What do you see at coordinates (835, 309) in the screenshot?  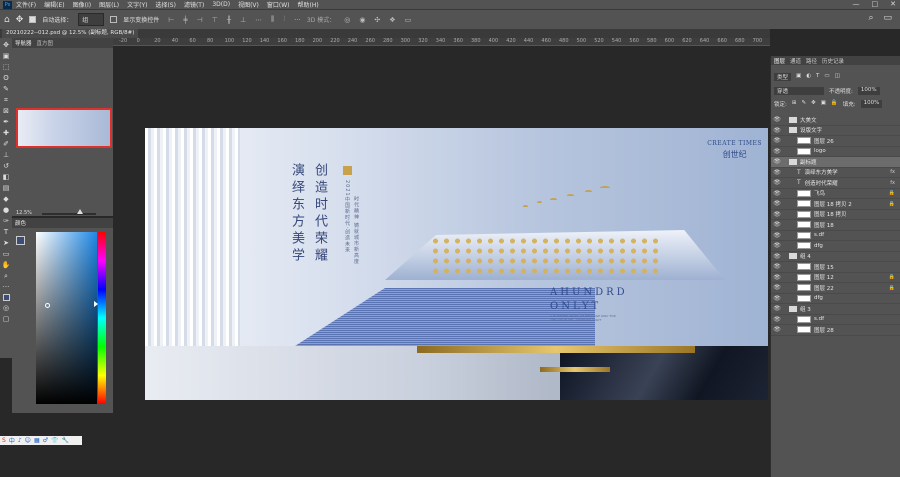 I see `layer-row: 👁 组 3` at bounding box center [835, 309].